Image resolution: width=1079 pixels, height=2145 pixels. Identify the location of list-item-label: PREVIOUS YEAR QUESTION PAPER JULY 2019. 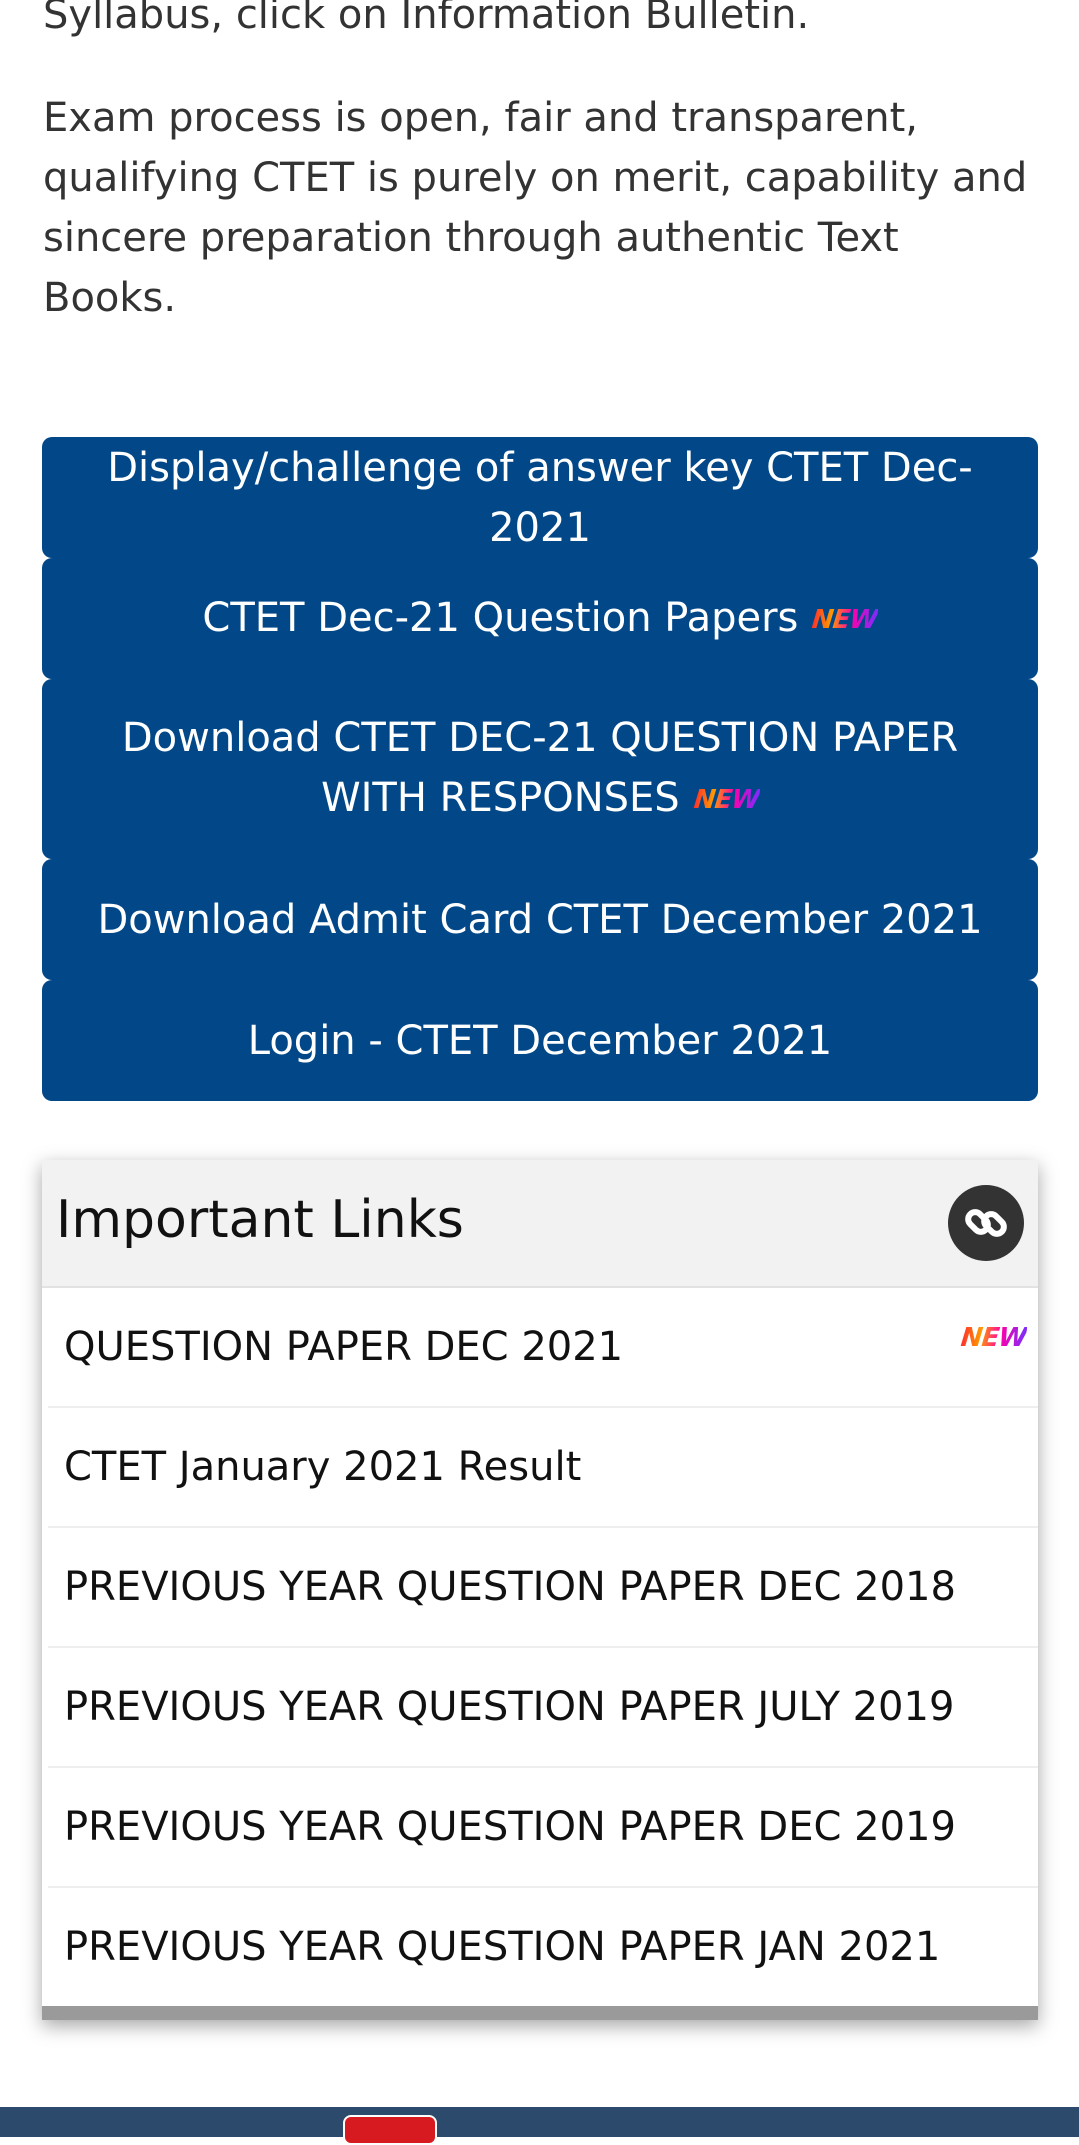
(509, 1707).